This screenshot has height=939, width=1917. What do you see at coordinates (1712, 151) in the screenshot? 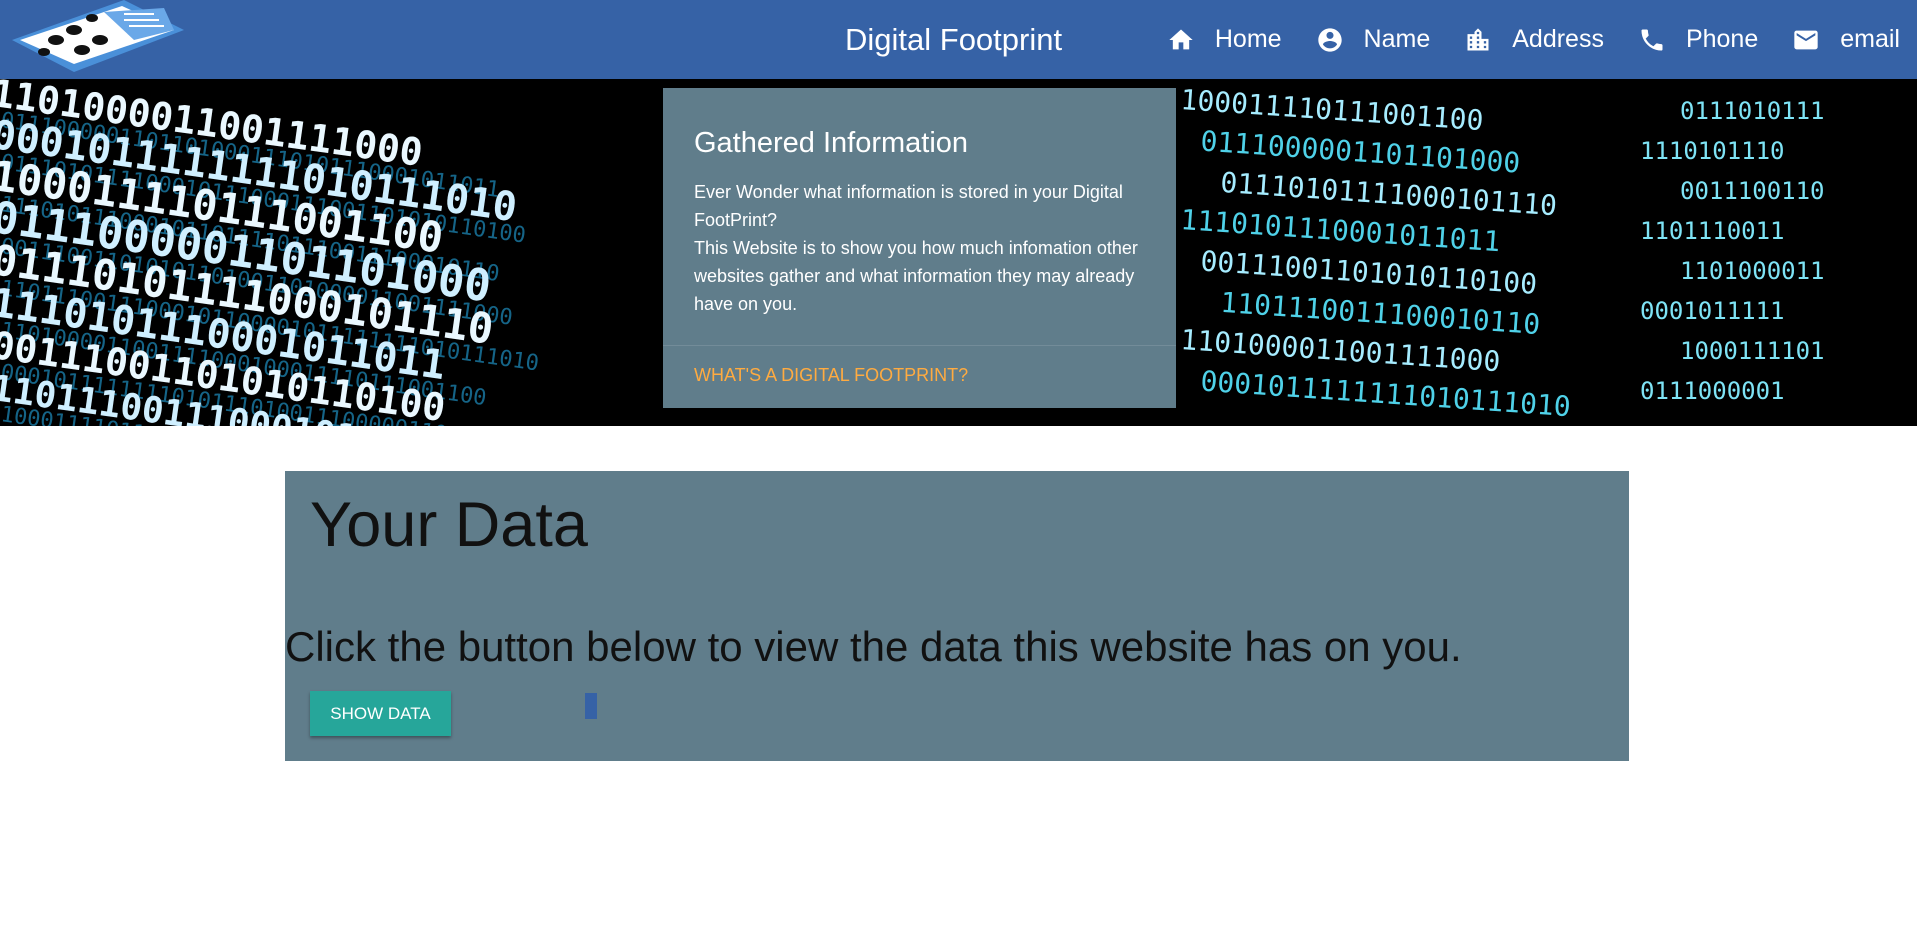
I see `binary-digits-row: 1110101110` at bounding box center [1712, 151].